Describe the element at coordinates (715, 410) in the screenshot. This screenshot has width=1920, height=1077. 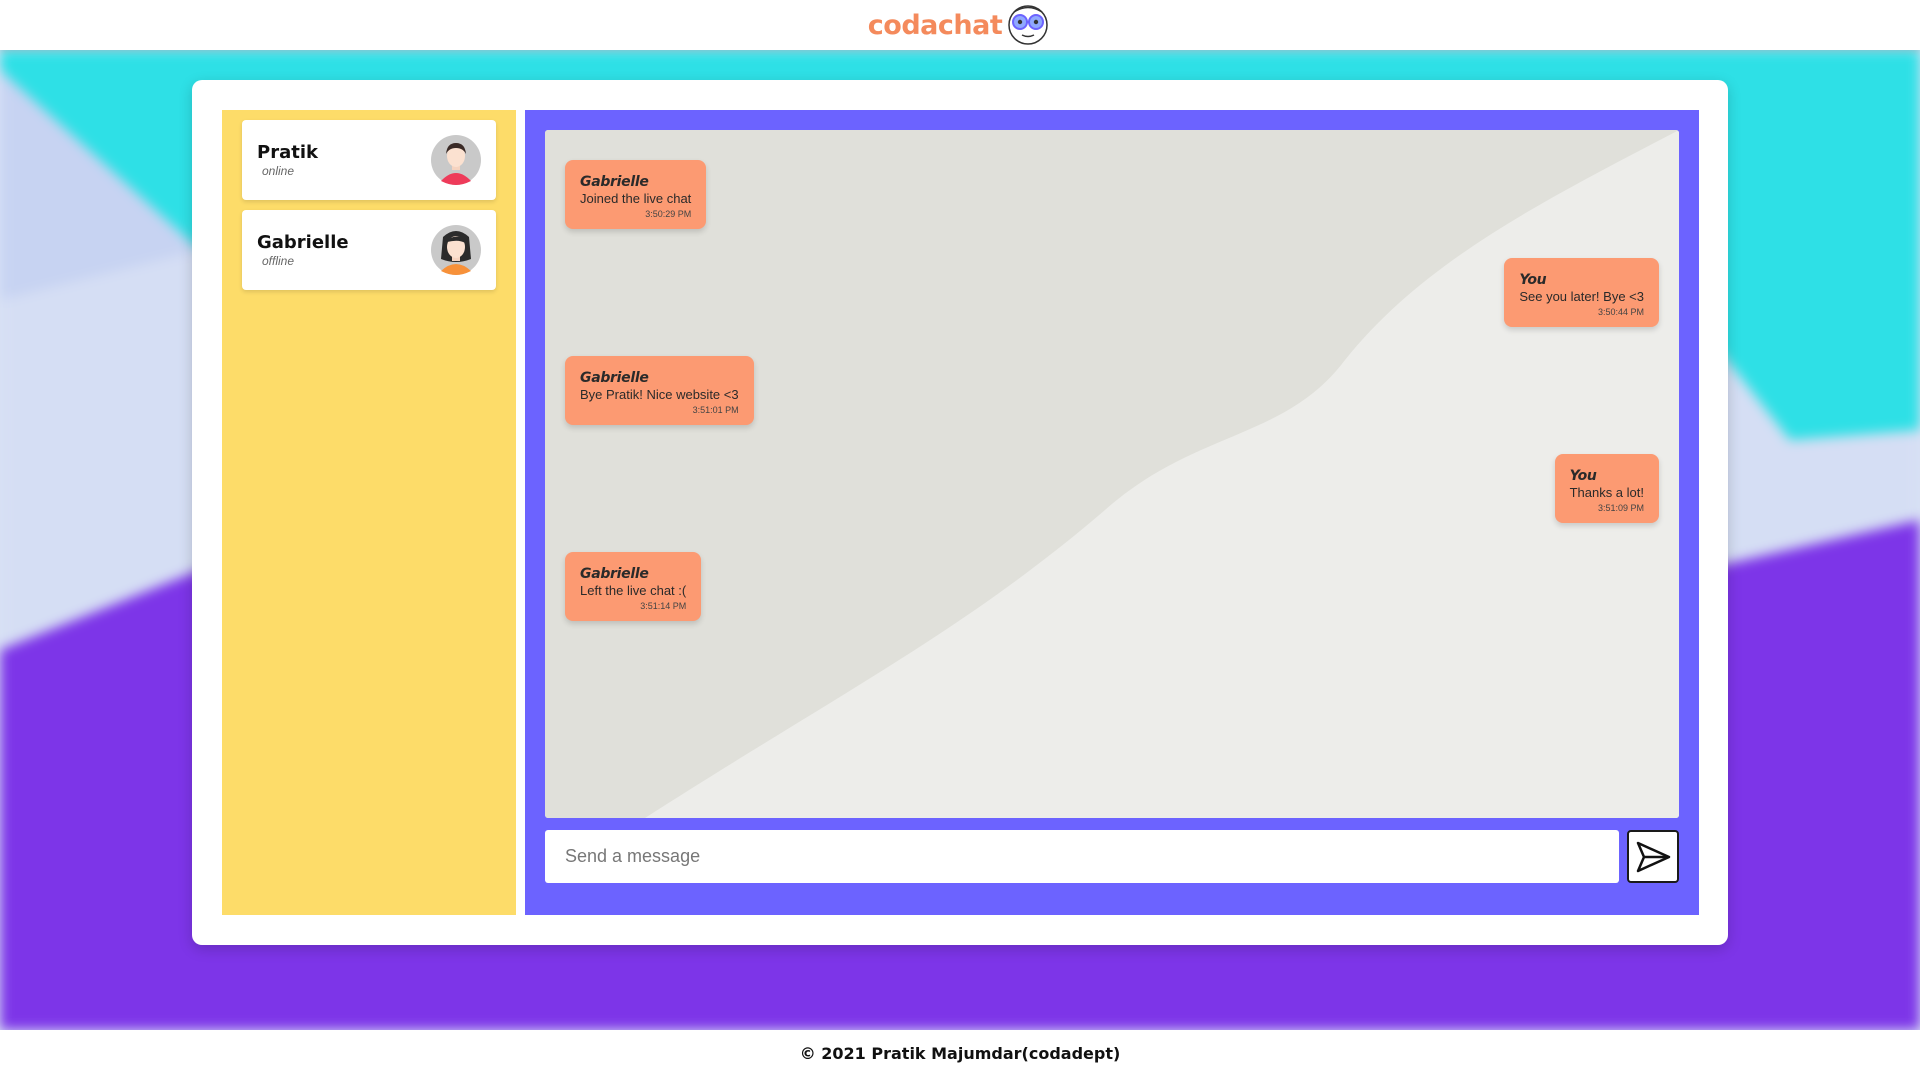
I see `message-time: 3:51:01 PM` at that location.